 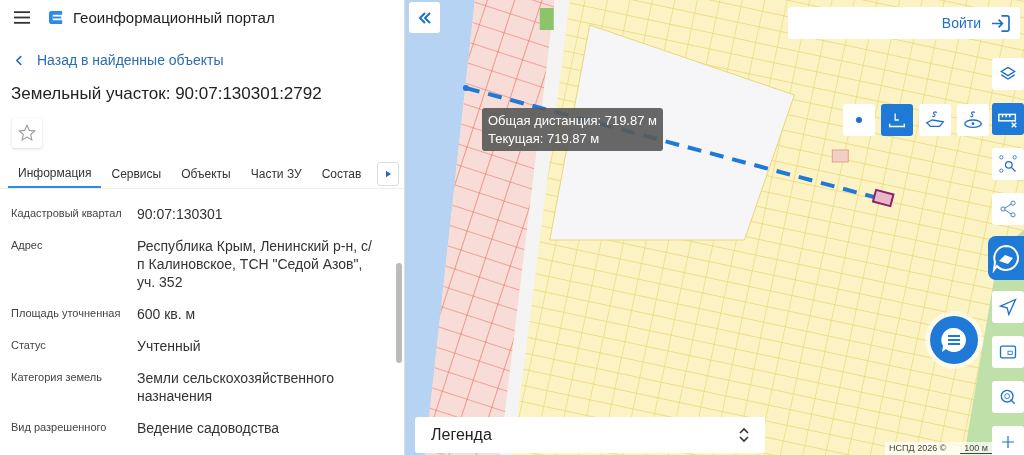 I want to click on legend-dropdown: Легенда, so click(x=590, y=435).